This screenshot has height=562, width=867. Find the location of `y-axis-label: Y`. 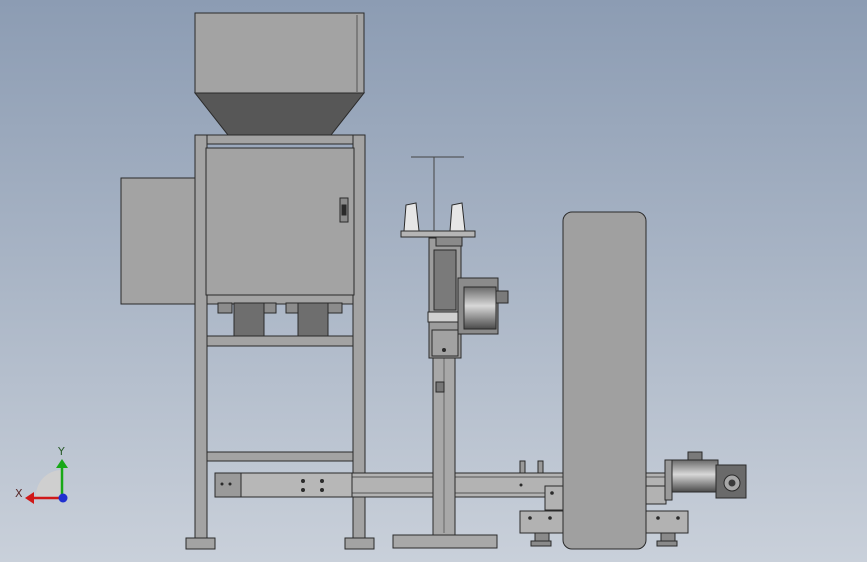

y-axis-label: Y is located at coordinates (61, 451).